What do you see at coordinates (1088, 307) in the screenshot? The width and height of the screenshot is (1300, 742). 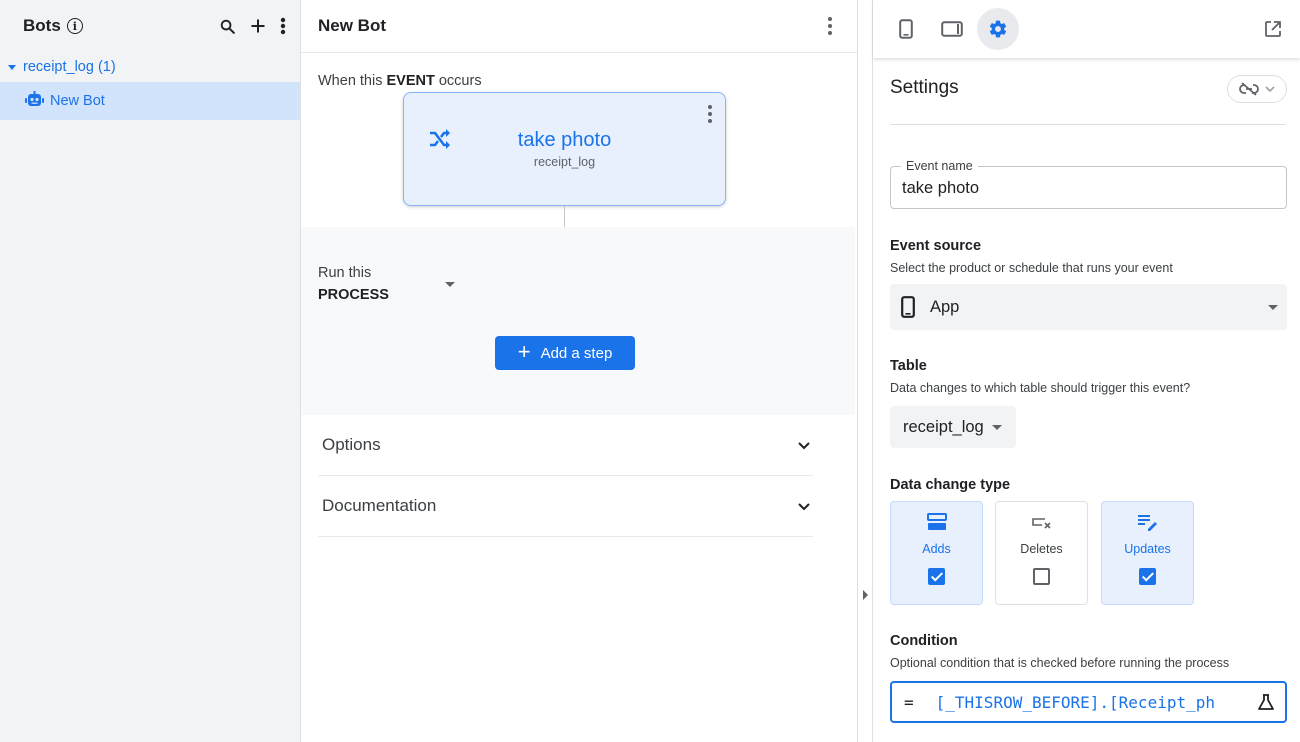 I see `event-source-select: App` at bounding box center [1088, 307].